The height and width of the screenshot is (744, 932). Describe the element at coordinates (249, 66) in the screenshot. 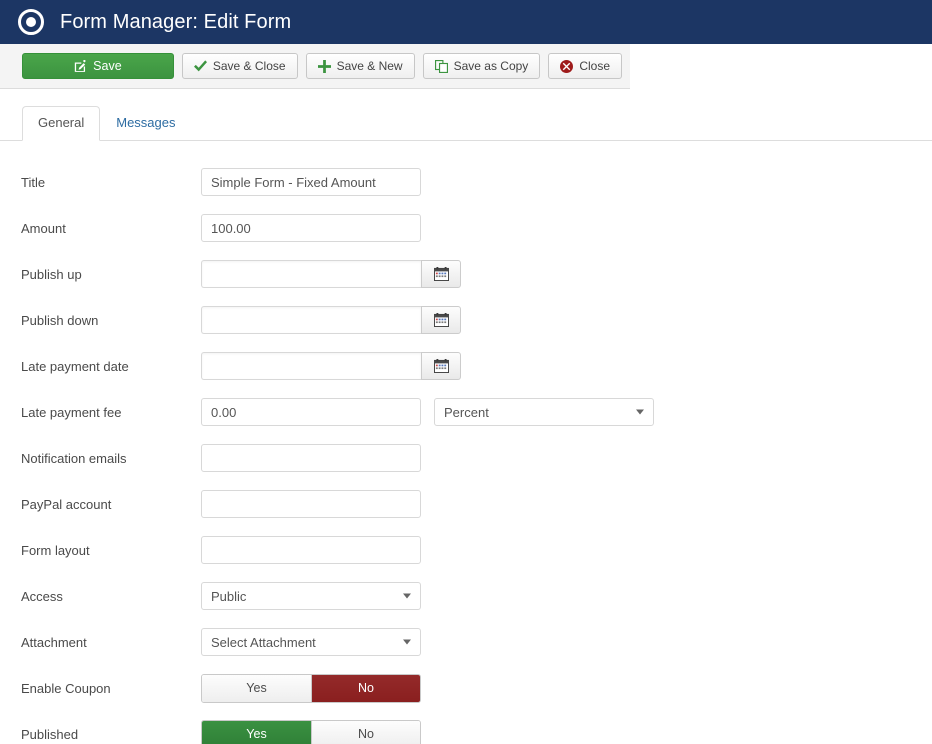

I see `save-and-close-label: Save & Close` at that location.